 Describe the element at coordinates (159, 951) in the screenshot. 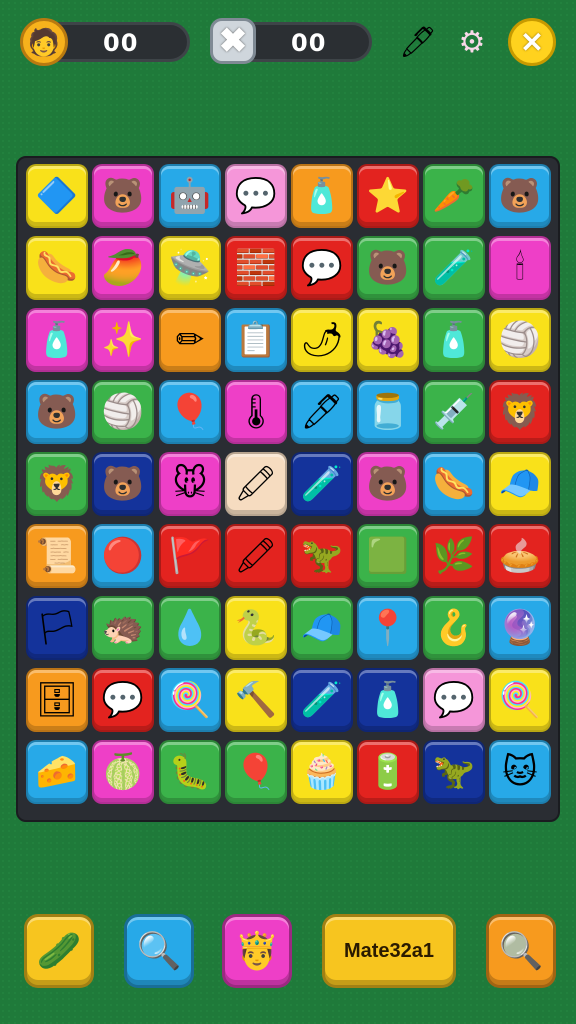

I see `search-button: 🔍` at that location.